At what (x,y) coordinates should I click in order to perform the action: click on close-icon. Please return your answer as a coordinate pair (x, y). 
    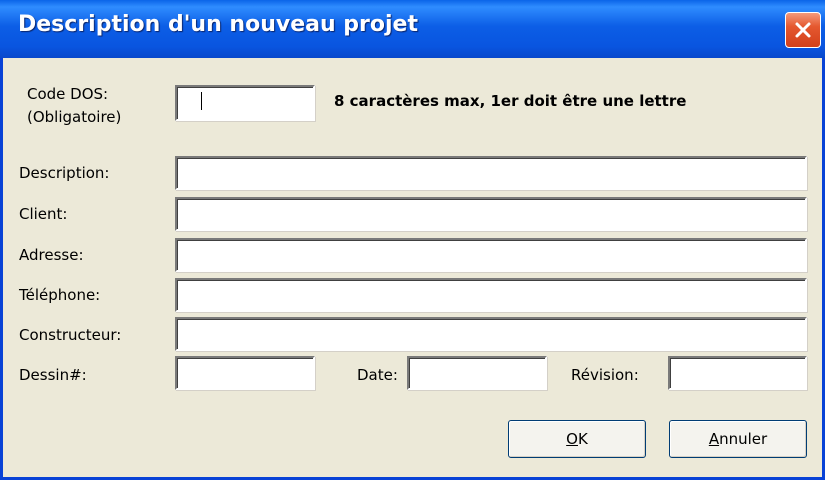
    Looking at the image, I should click on (803, 30).